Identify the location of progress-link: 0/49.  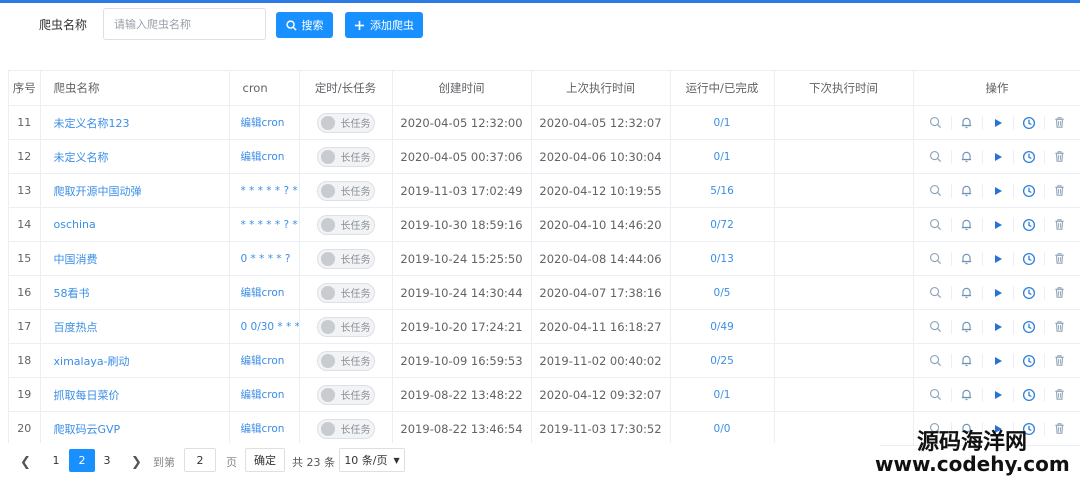
(722, 326).